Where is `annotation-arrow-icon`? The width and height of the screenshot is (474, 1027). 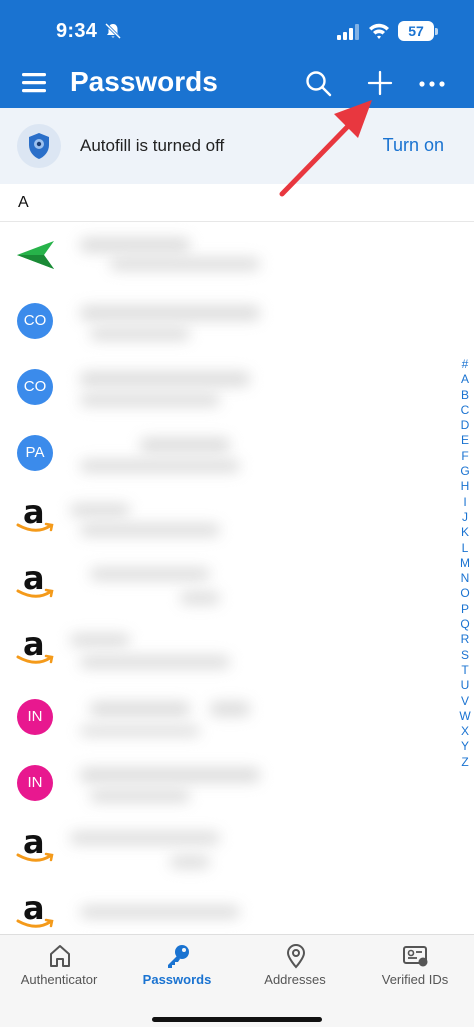 annotation-arrow-icon is located at coordinates (325, 148).